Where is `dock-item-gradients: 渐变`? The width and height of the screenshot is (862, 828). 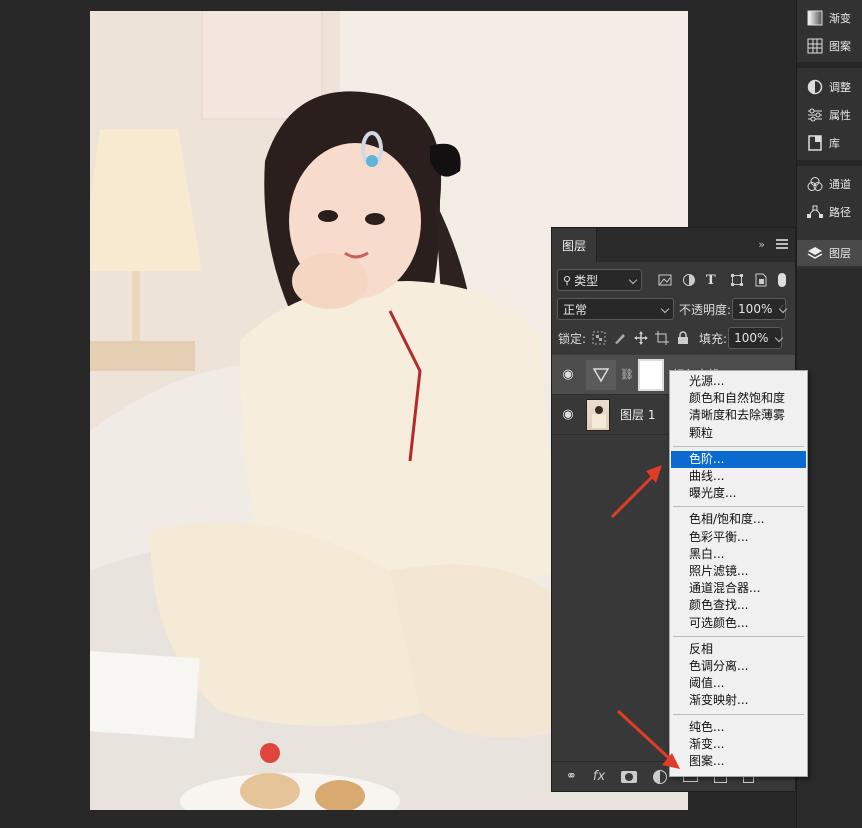
dock-item-gradients: 渐变 is located at coordinates (829, 18).